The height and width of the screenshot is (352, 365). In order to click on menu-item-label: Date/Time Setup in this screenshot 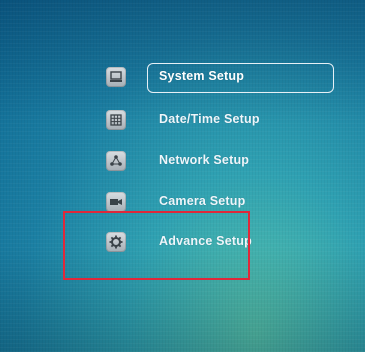, I will do `click(209, 119)`.